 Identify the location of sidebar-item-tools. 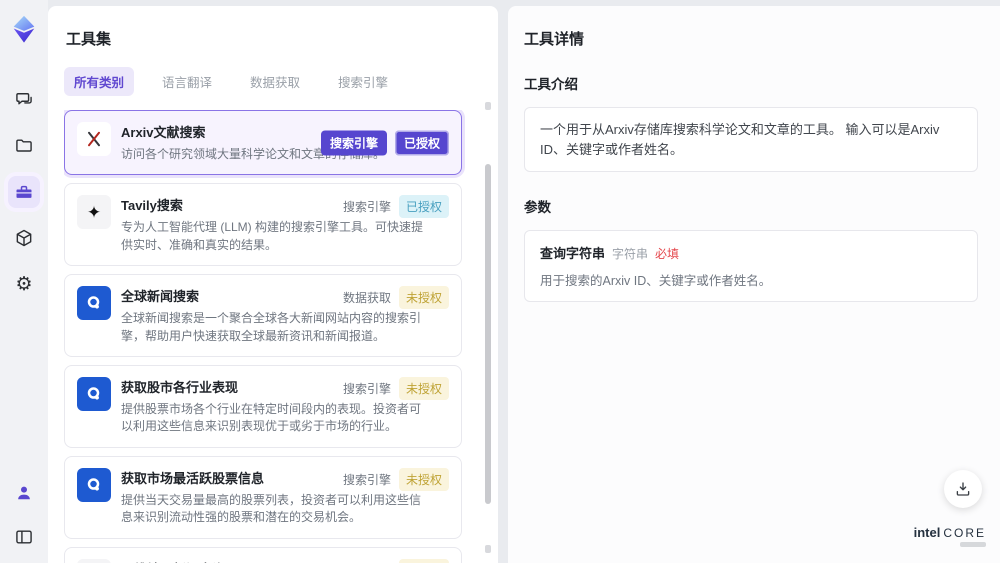
(24, 192).